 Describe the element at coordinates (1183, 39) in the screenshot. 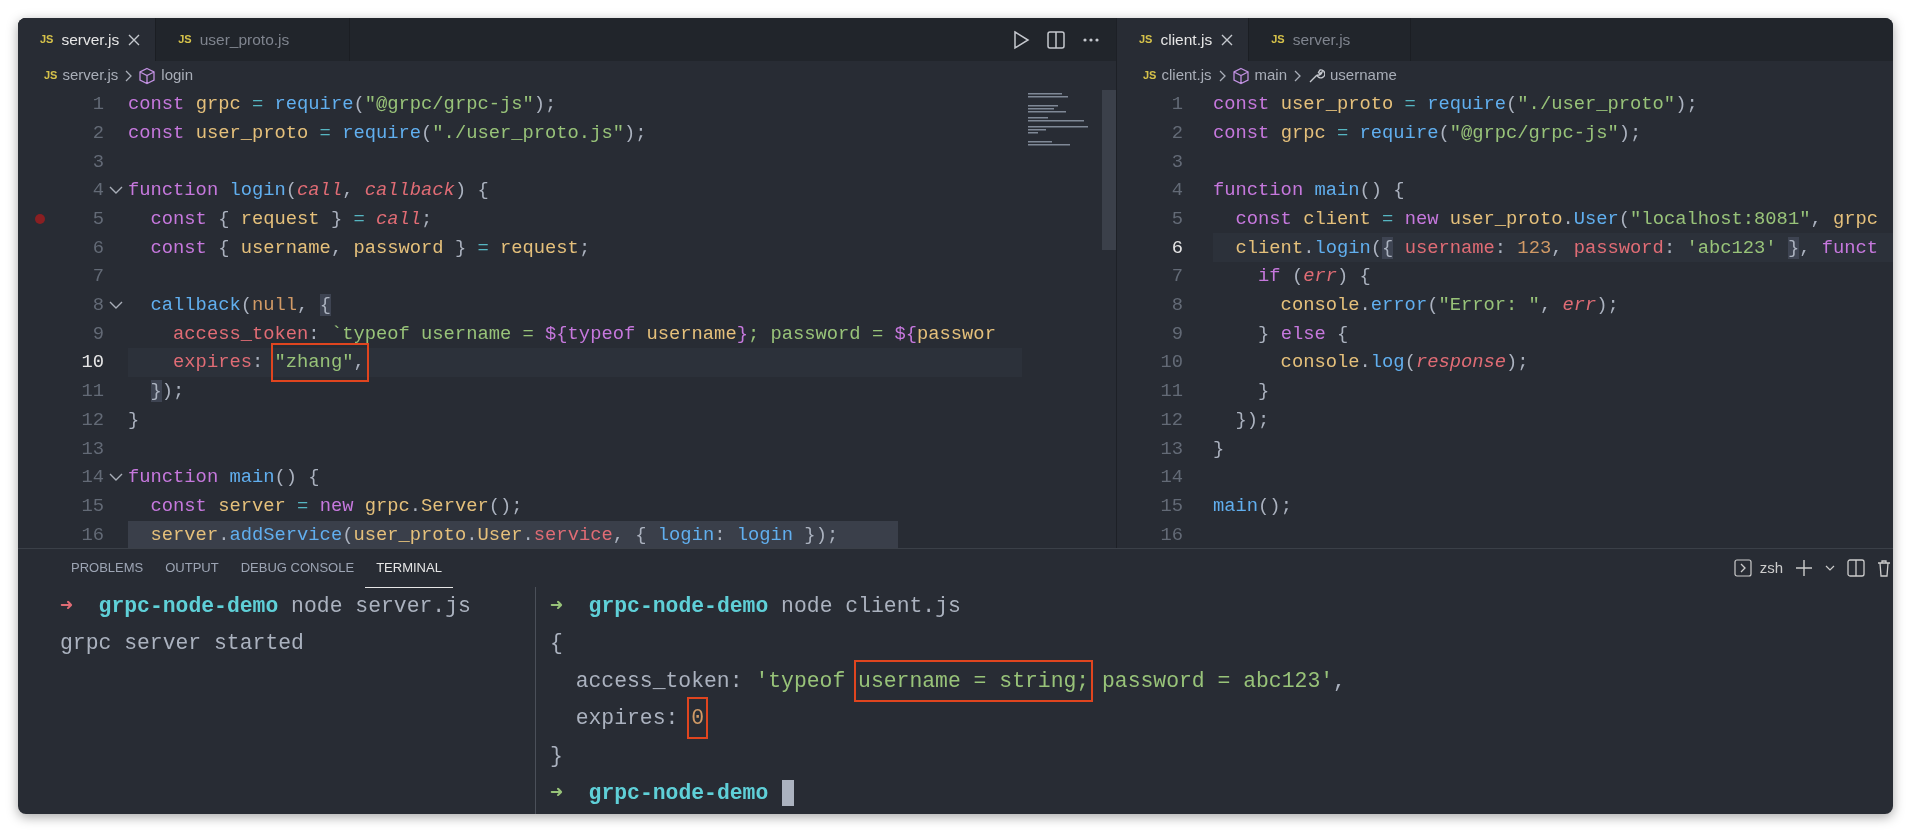

I see `editor-tab: JS client.js` at that location.